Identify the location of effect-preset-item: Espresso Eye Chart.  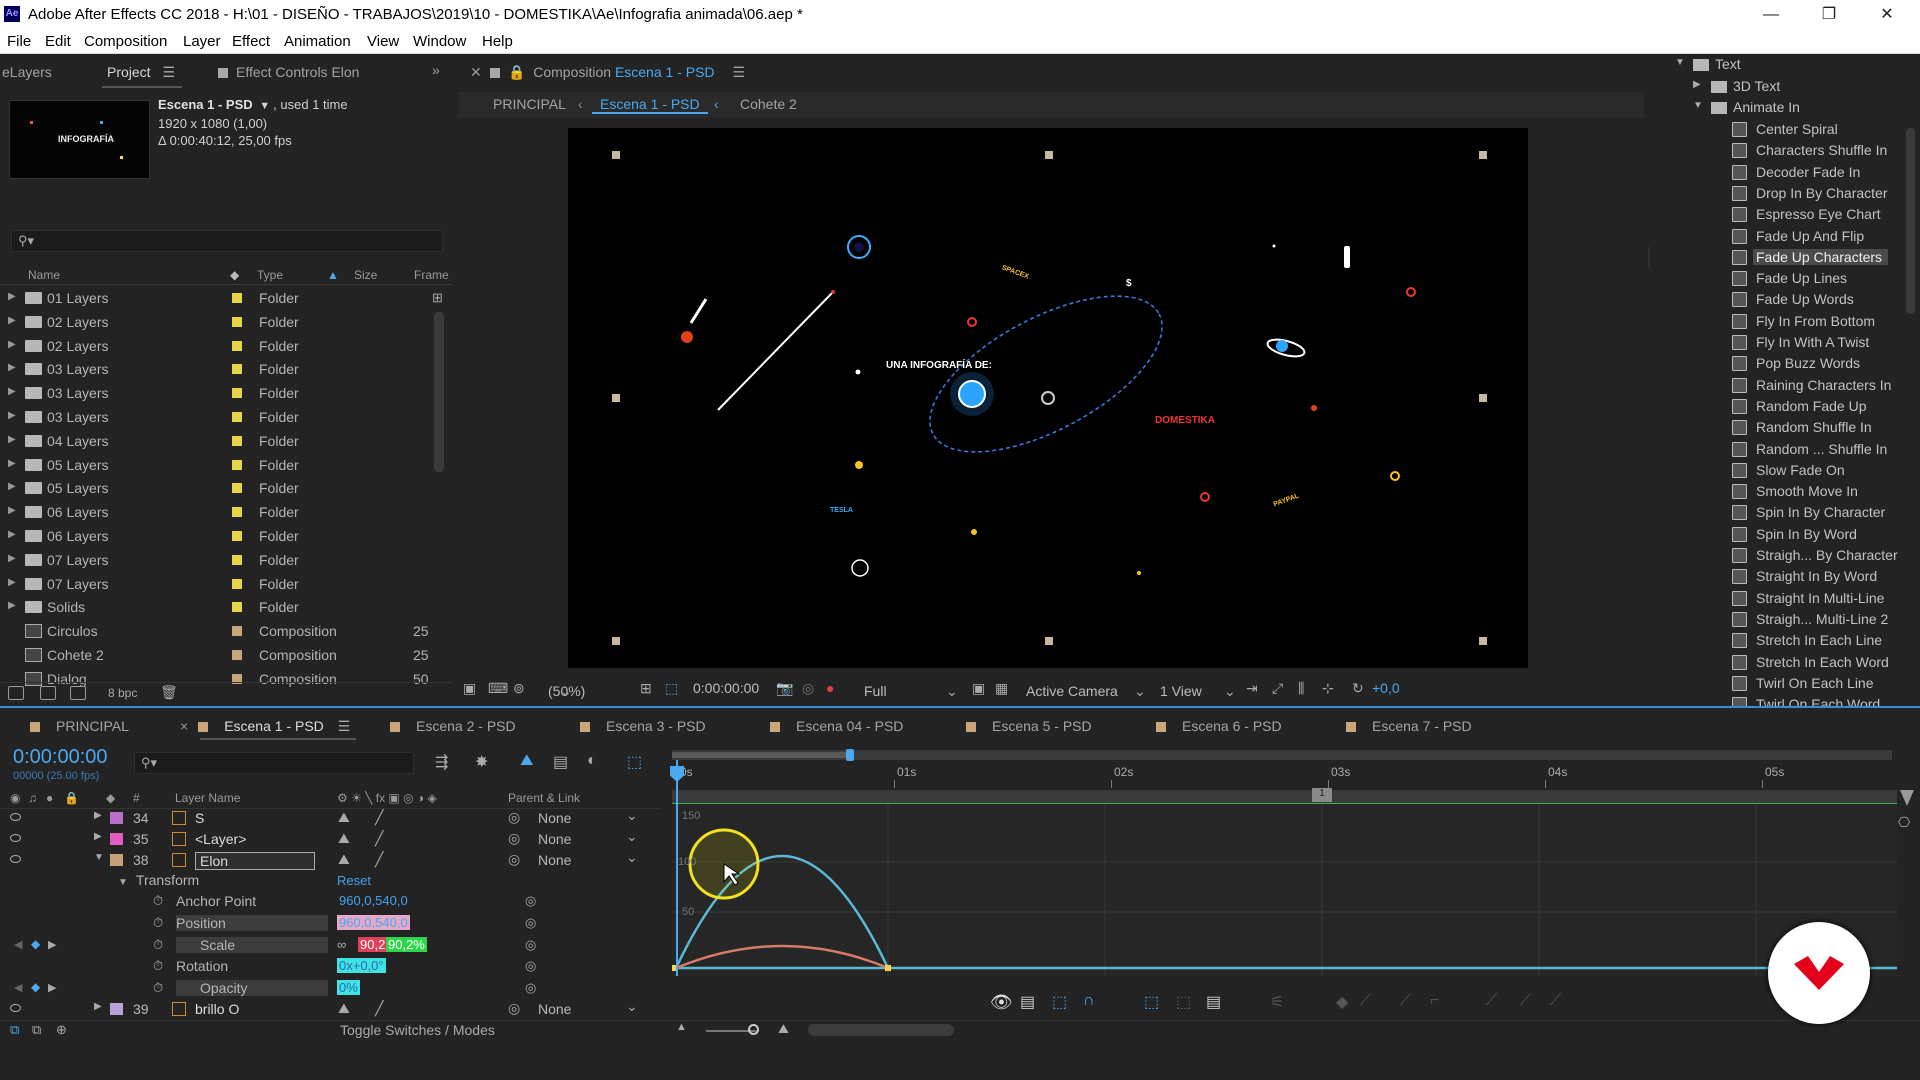
(1826, 214).